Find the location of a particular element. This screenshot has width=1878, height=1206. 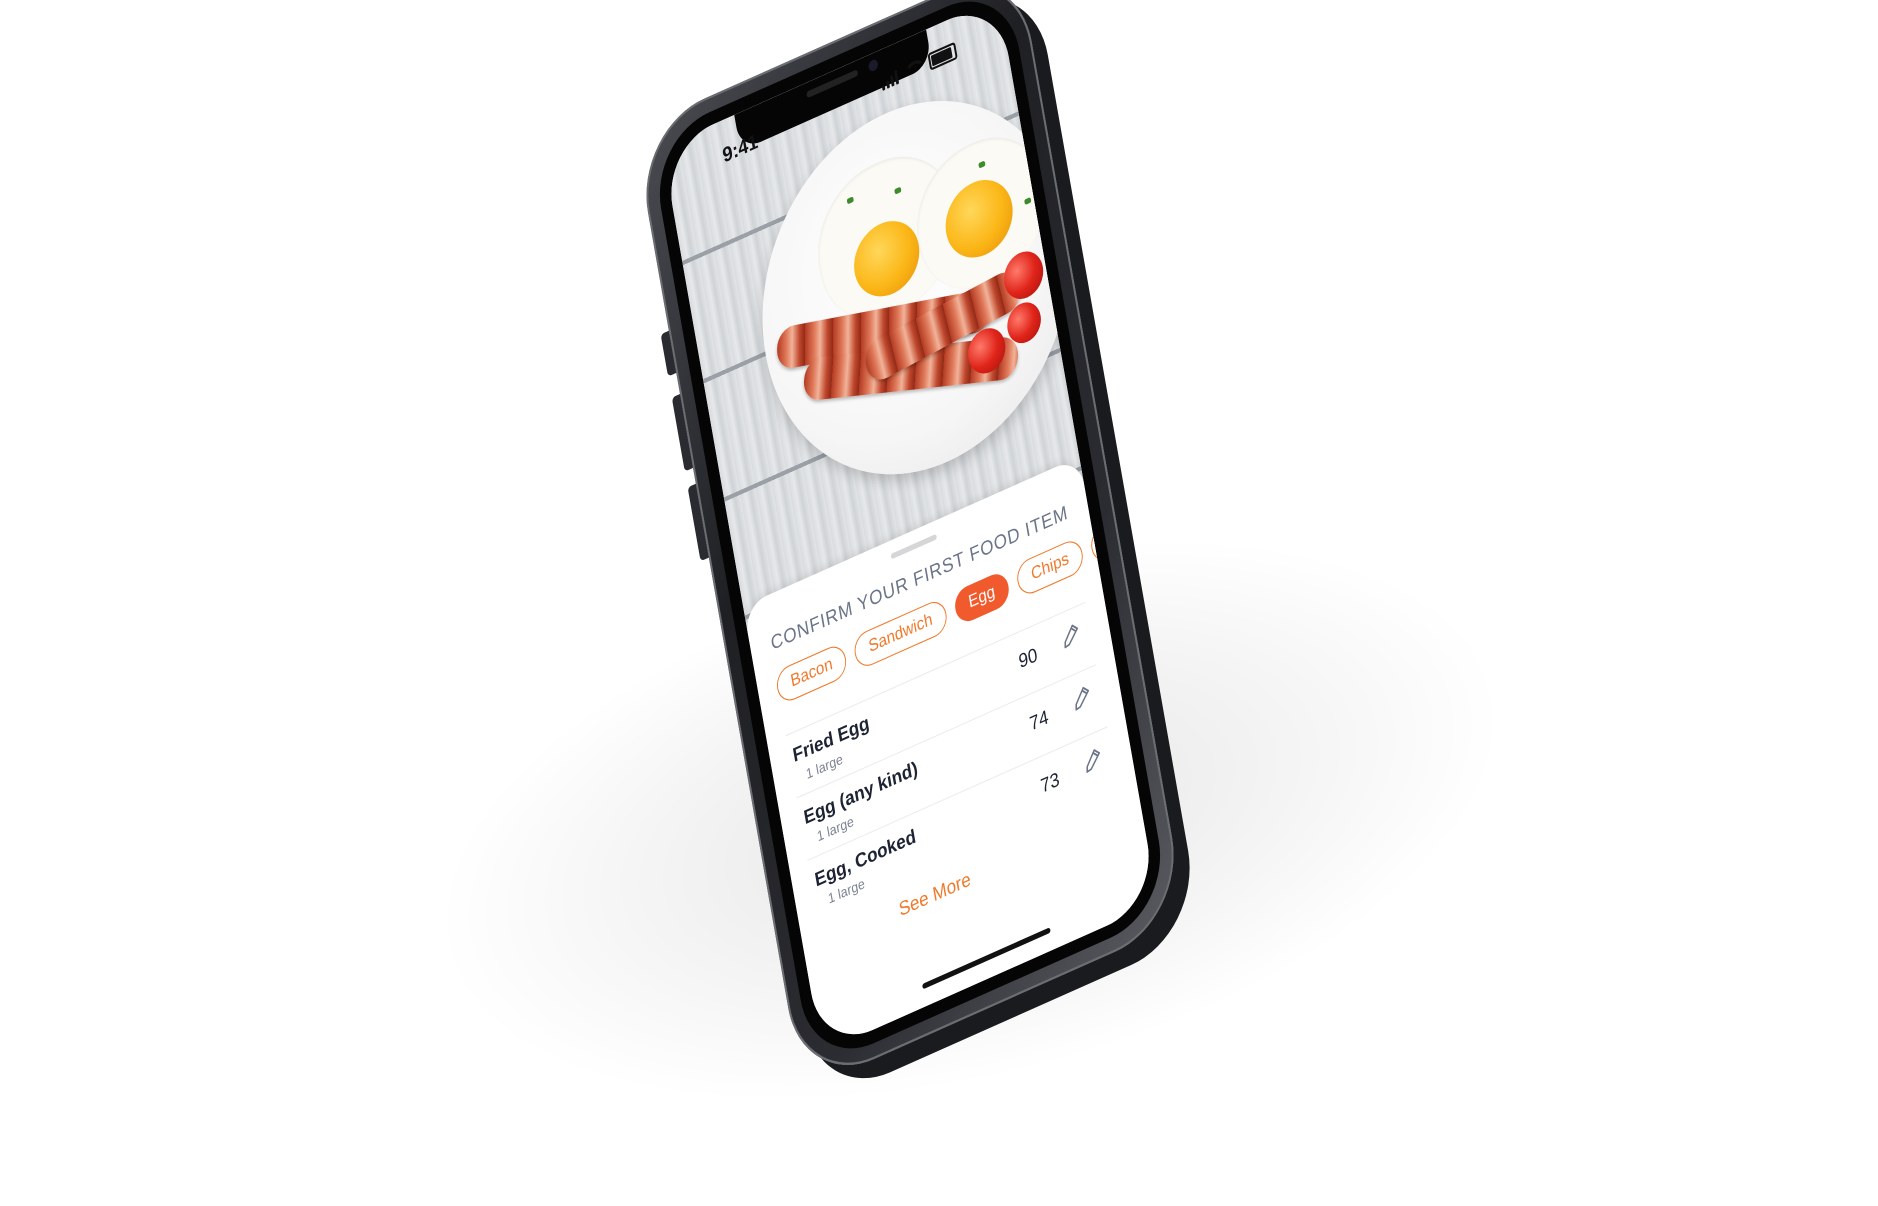

front-camera is located at coordinates (873, 65).